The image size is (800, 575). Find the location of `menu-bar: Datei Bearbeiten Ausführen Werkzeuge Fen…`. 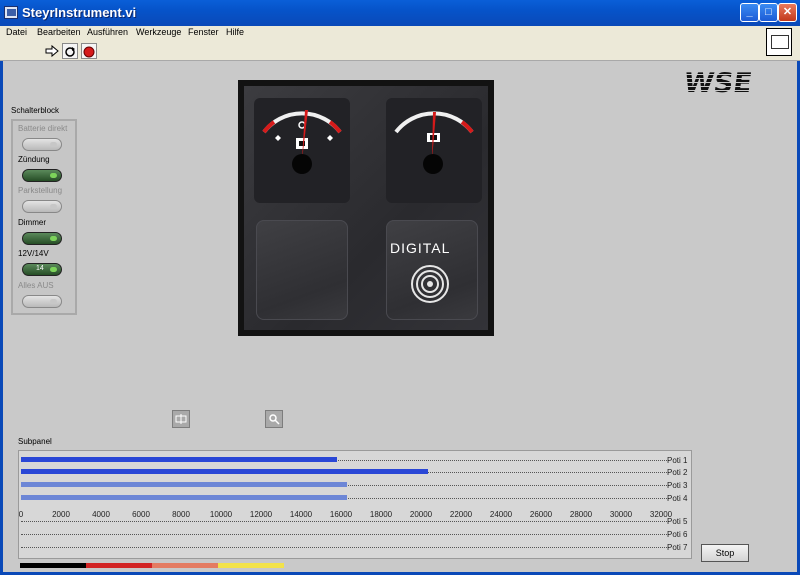

menu-bar: Datei Bearbeiten Ausführen Werkzeuge Fen… is located at coordinates (400, 33).